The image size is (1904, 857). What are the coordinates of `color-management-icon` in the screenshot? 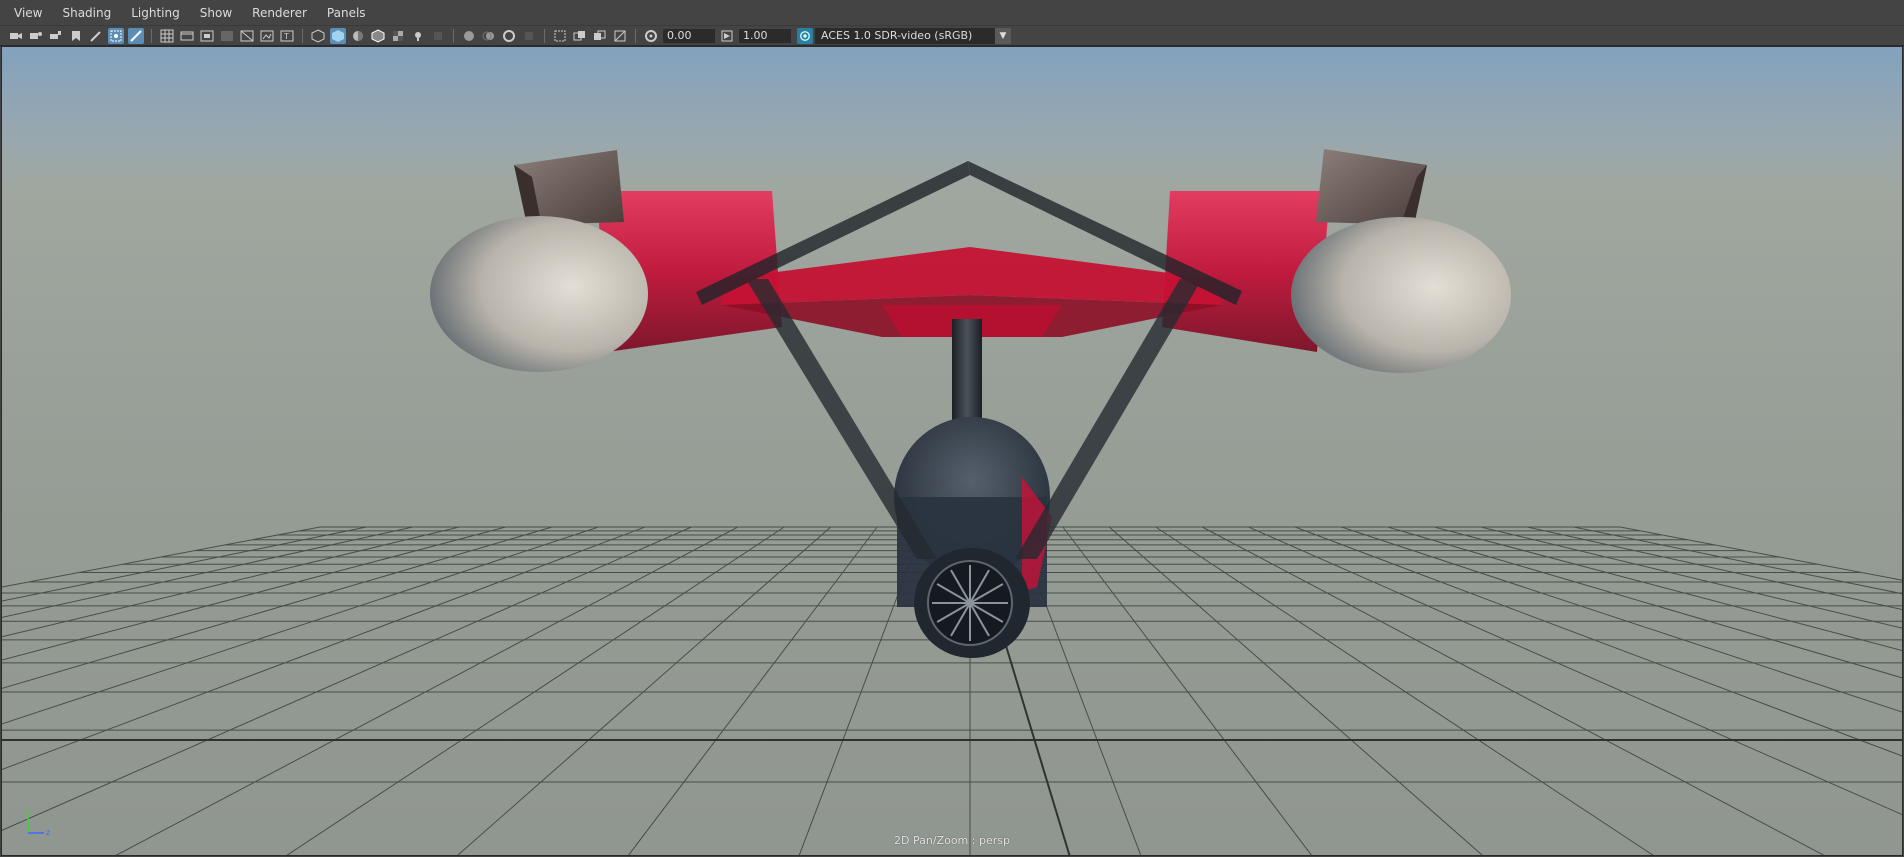 It's located at (805, 35).